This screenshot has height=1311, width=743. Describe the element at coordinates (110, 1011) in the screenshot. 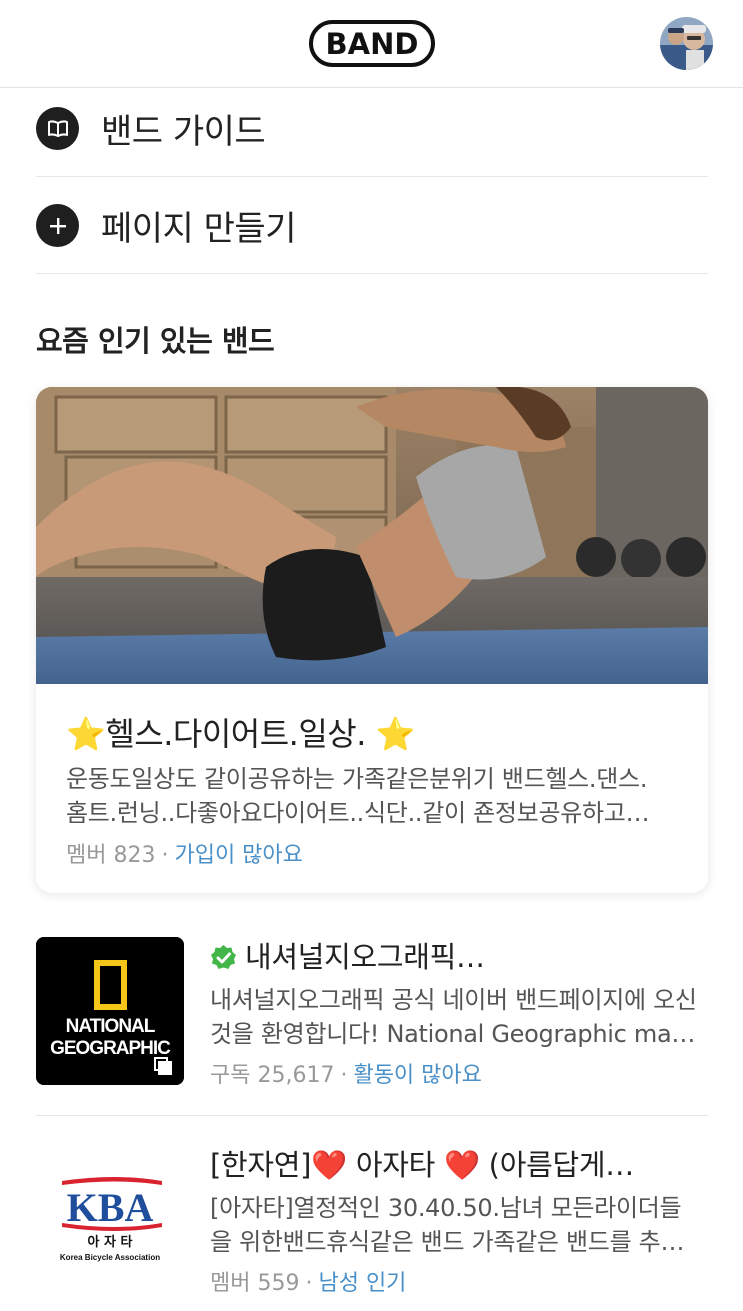

I see `natgeo-thumbnail: NATIONAL GEOGRAPHIC` at that location.